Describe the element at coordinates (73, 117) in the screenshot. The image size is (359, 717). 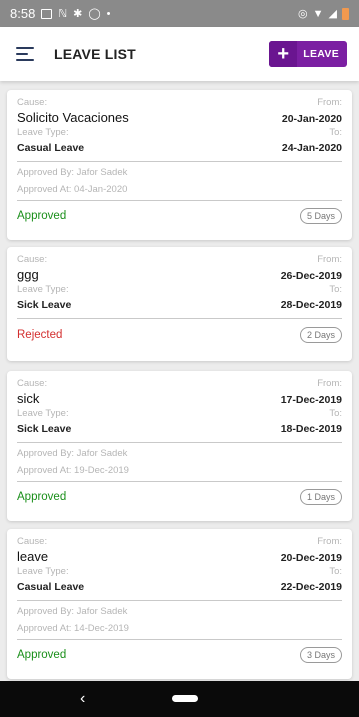
I see `leave-cause: Solicito Vacaciones` at that location.